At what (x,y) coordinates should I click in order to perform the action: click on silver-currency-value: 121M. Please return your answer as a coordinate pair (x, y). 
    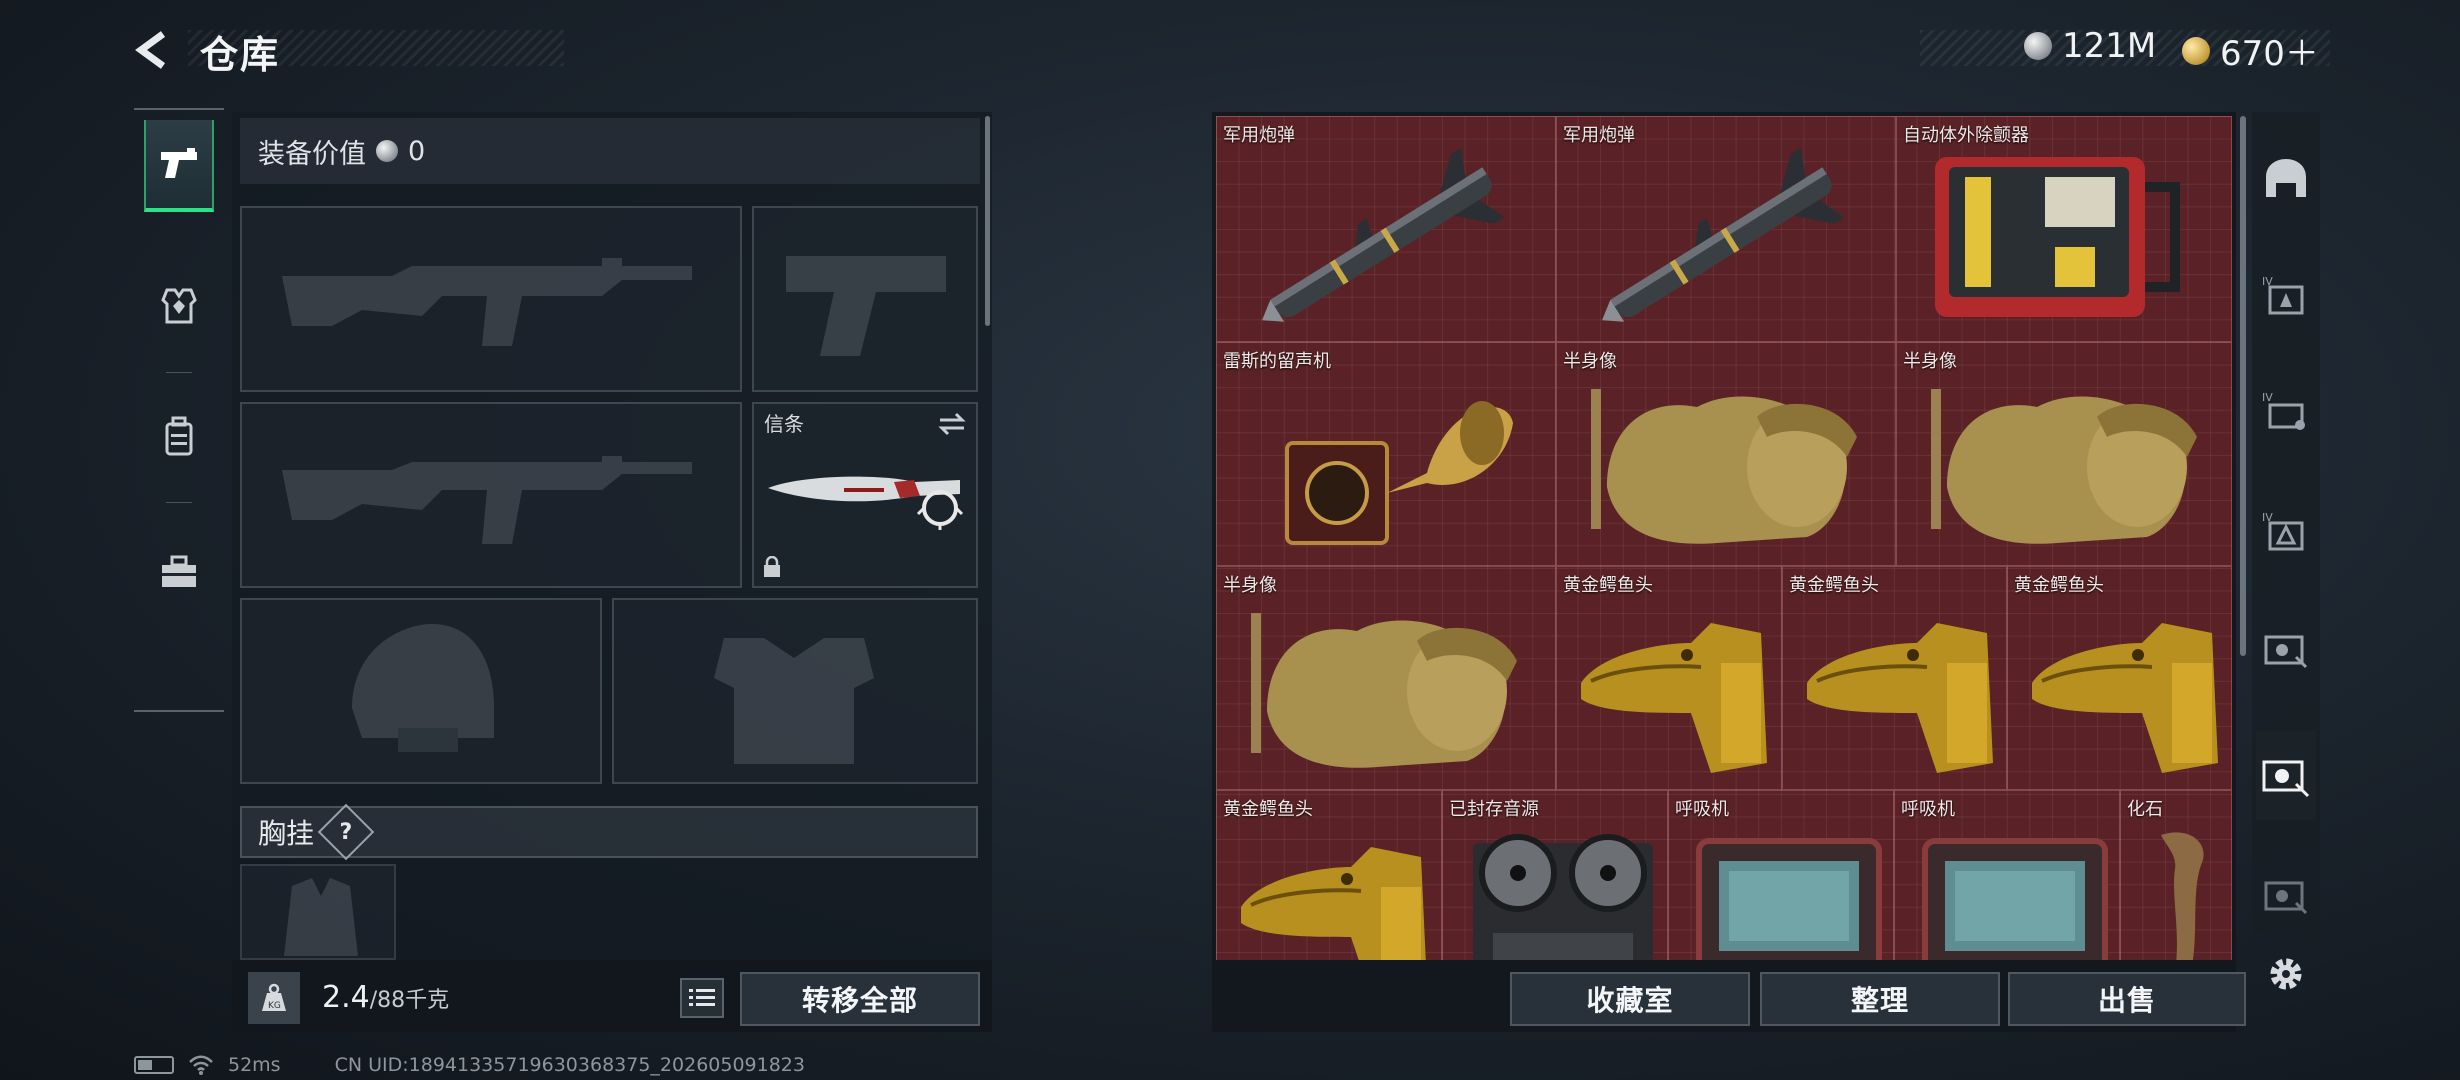
    Looking at the image, I should click on (2109, 46).